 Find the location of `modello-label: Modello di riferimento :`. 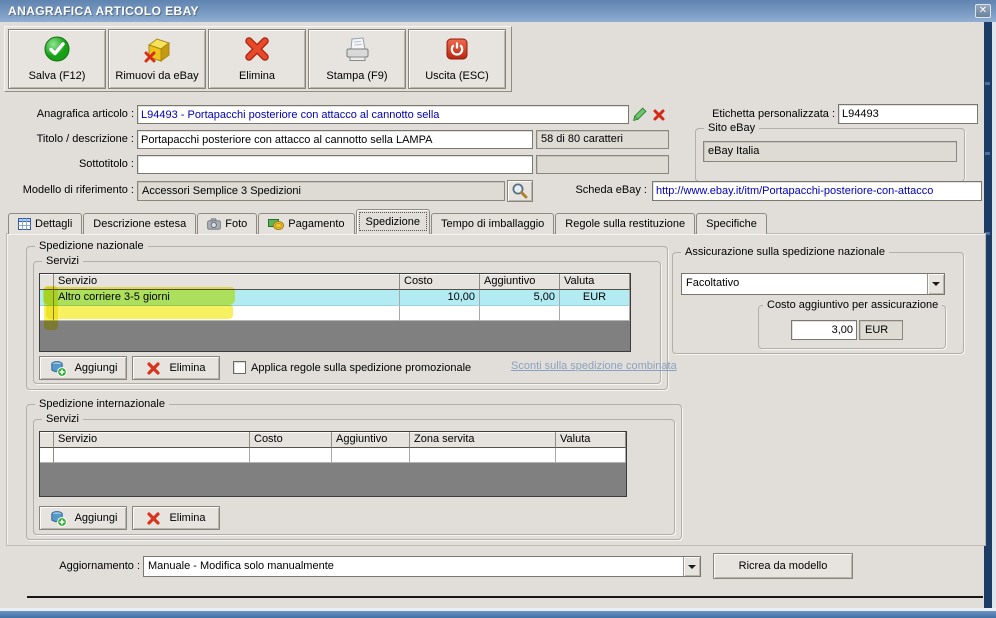

modello-label: Modello di riferimento : is located at coordinates (78, 190).